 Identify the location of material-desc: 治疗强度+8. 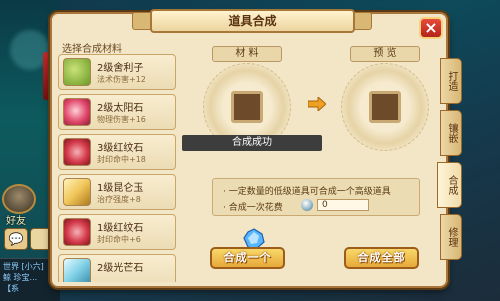
(119, 199).